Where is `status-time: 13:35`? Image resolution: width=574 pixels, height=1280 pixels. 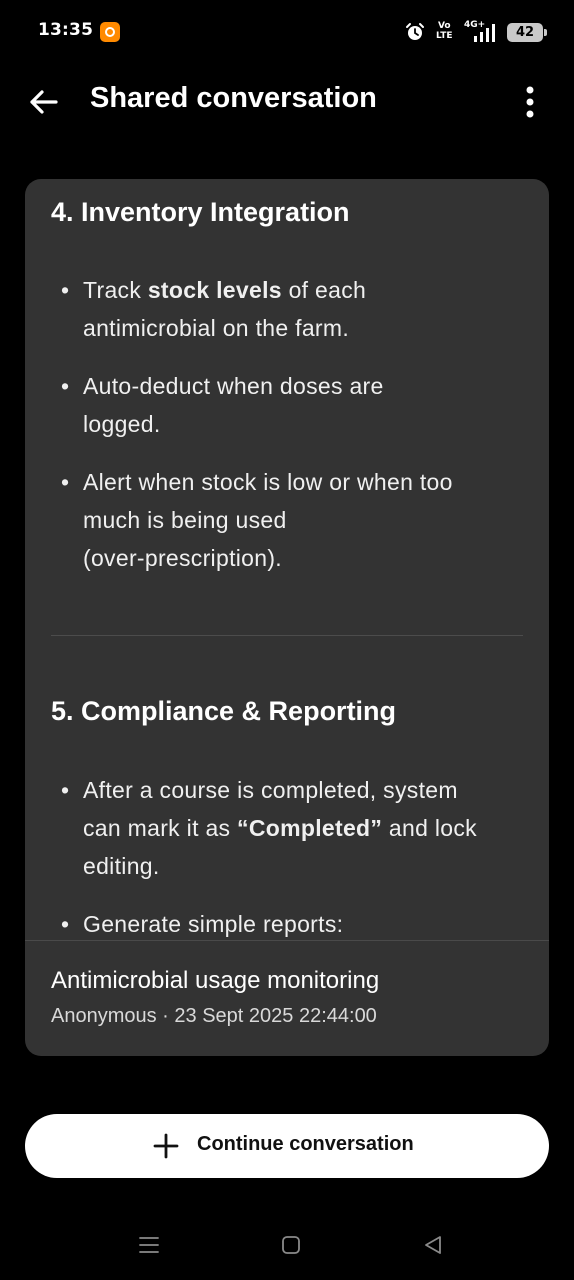 status-time: 13:35 is located at coordinates (66, 30).